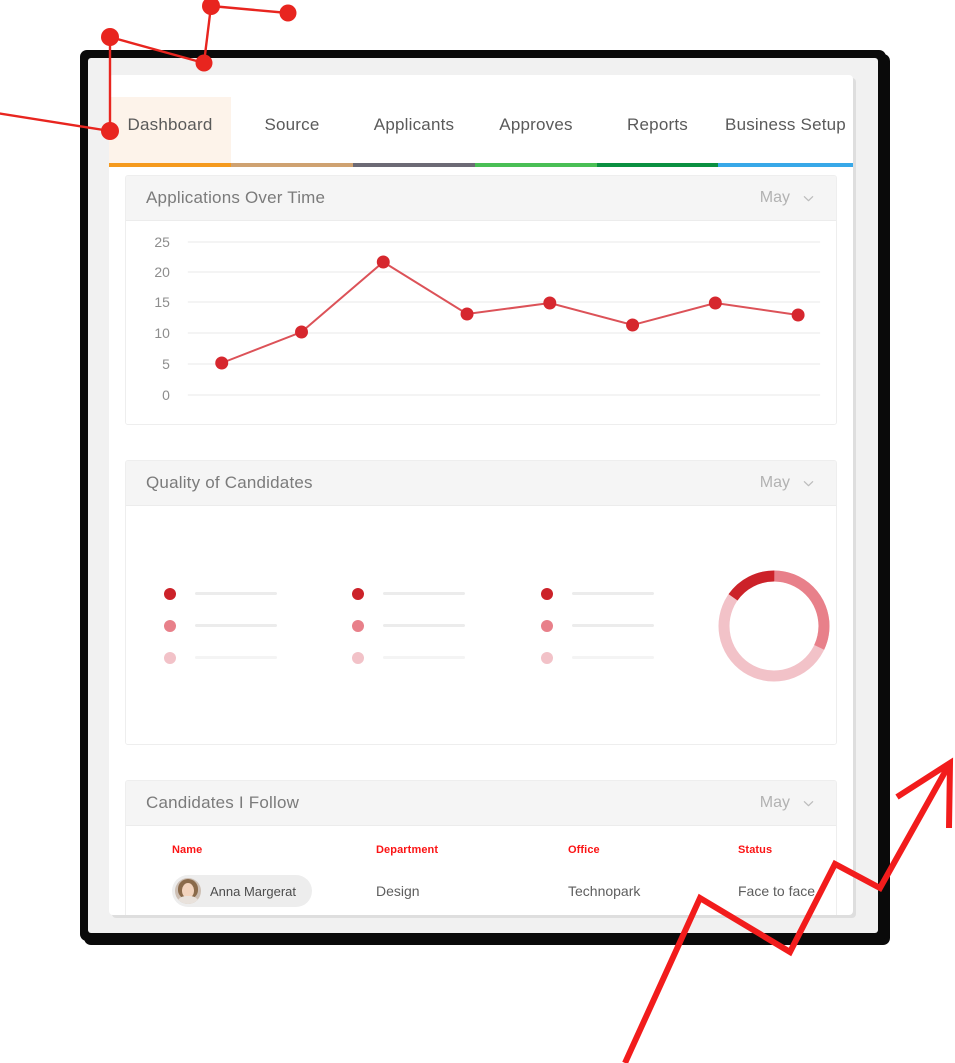 The image size is (955, 1063). I want to click on svg-text: 15, so click(162, 302).